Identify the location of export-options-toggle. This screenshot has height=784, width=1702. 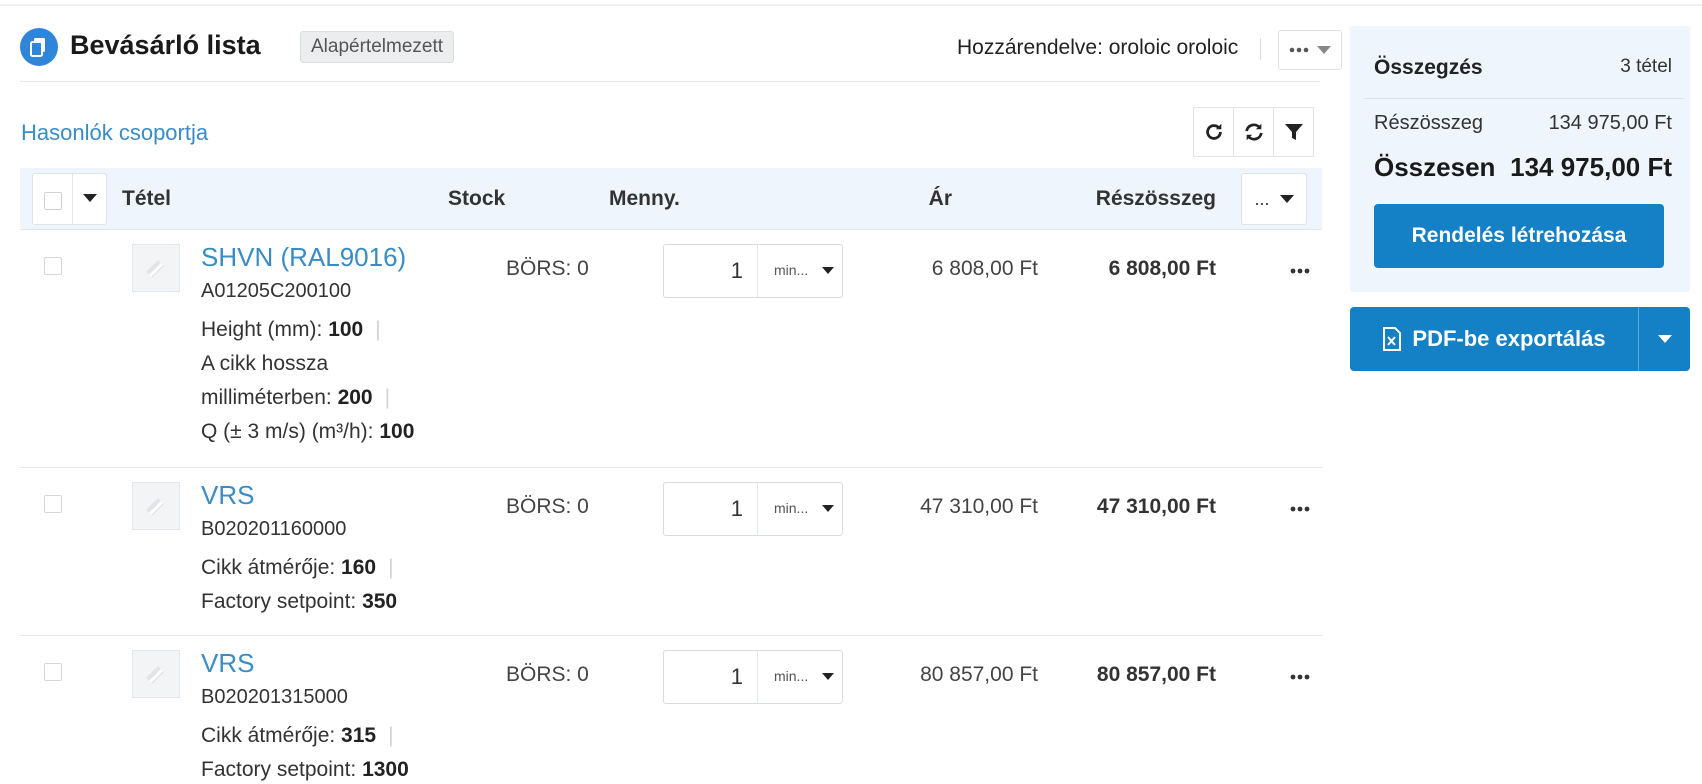
(1664, 339).